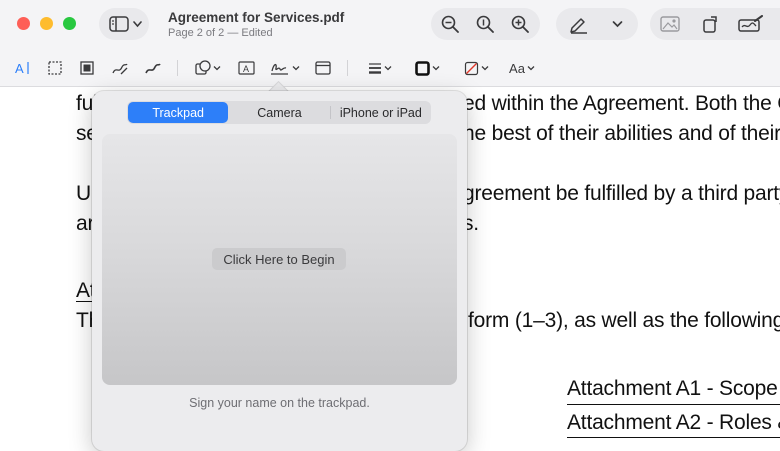  What do you see at coordinates (279, 69) in the screenshot?
I see `sign-icon` at bounding box center [279, 69].